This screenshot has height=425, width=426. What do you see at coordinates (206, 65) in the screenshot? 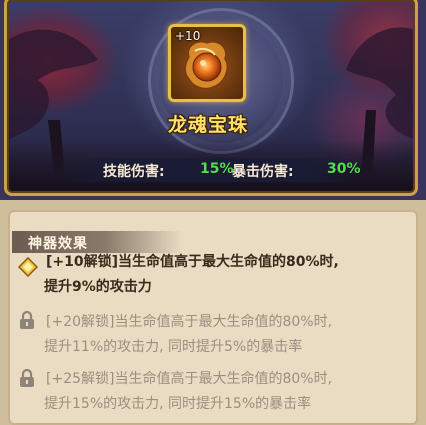
I see `dragon-orb-icon` at bounding box center [206, 65].